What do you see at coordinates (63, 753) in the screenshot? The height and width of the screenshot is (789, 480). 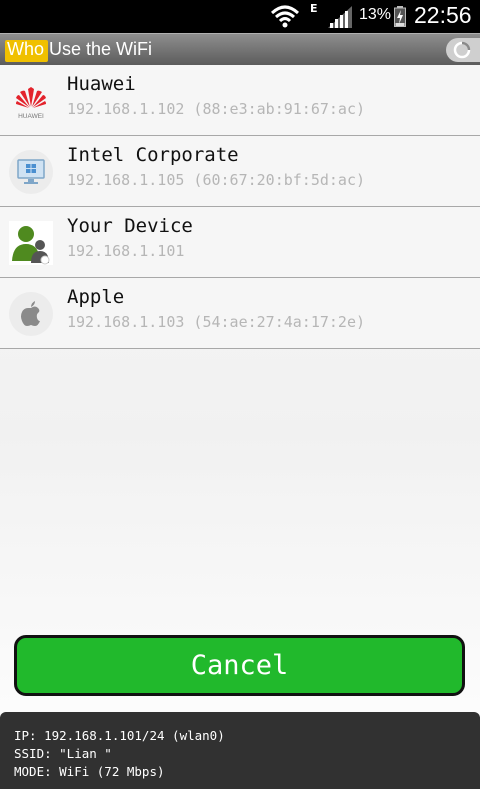 I see `ssid-info: SSID: "Lian "` at bounding box center [63, 753].